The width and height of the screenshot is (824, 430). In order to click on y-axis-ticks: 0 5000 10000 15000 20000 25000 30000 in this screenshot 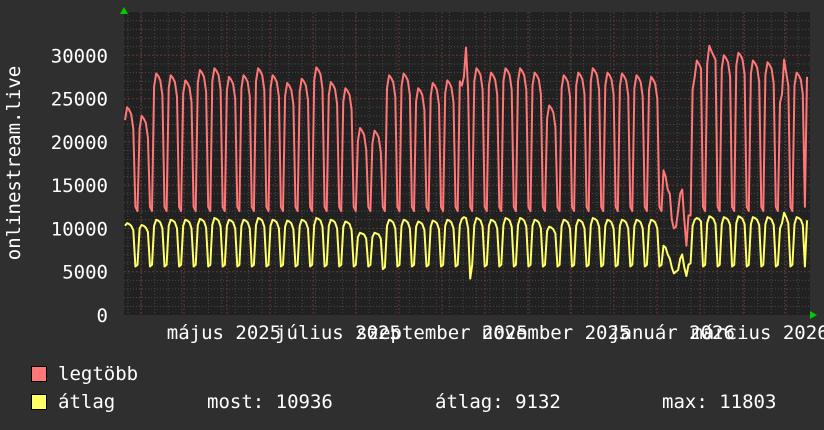, I will do `click(79, 186)`.